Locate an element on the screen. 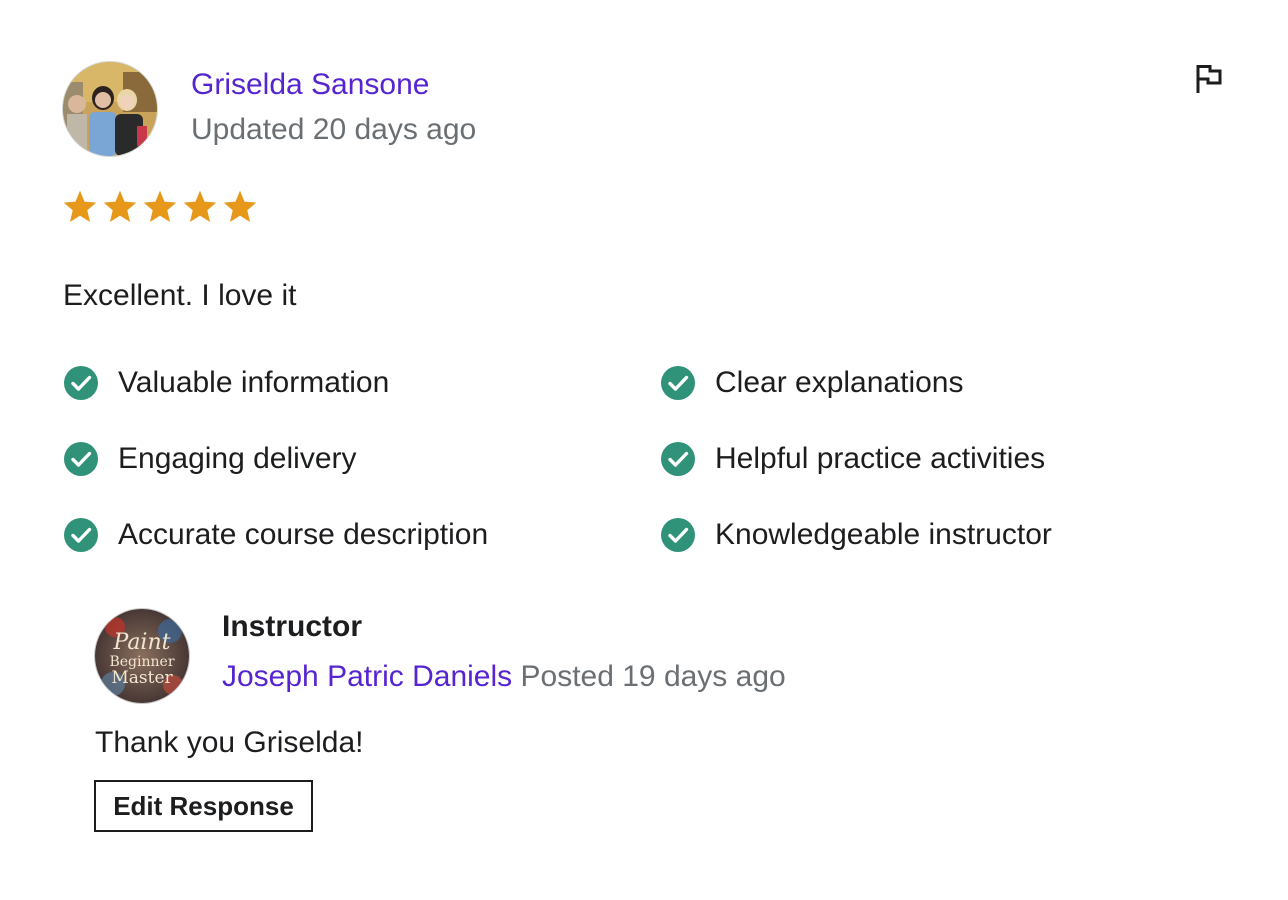 This screenshot has width=1288, height=900. feedback-tag: Knowledgeable instructor is located at coordinates (936, 535).